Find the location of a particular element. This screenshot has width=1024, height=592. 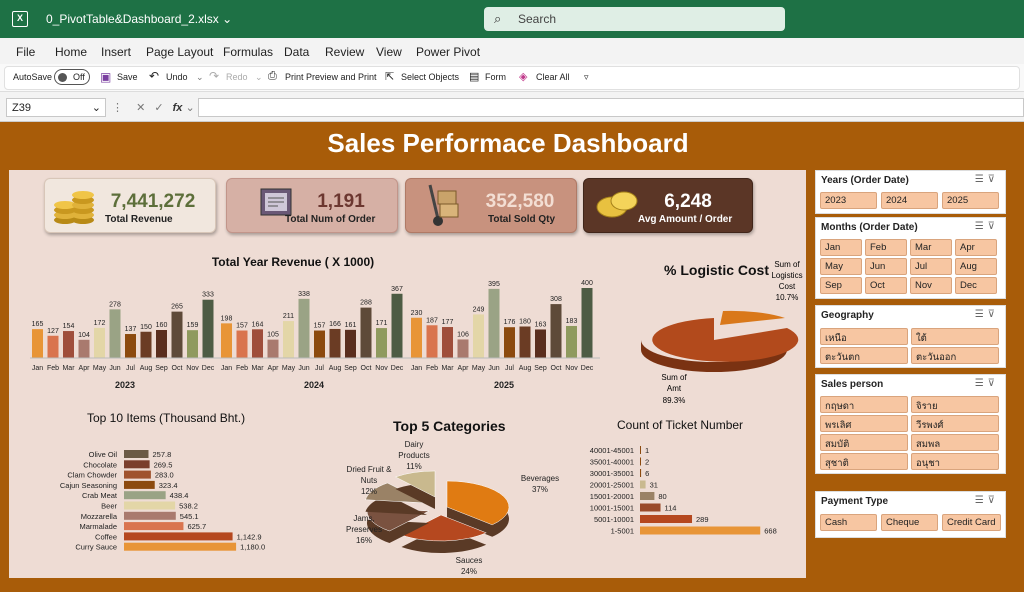

slicer-item: 2024 is located at coordinates (909, 200).